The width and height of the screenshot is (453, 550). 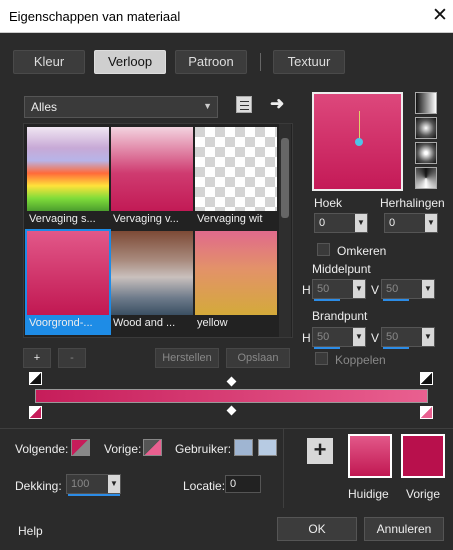 I want to click on tab-kleur: Kleur, so click(x=49, y=62).